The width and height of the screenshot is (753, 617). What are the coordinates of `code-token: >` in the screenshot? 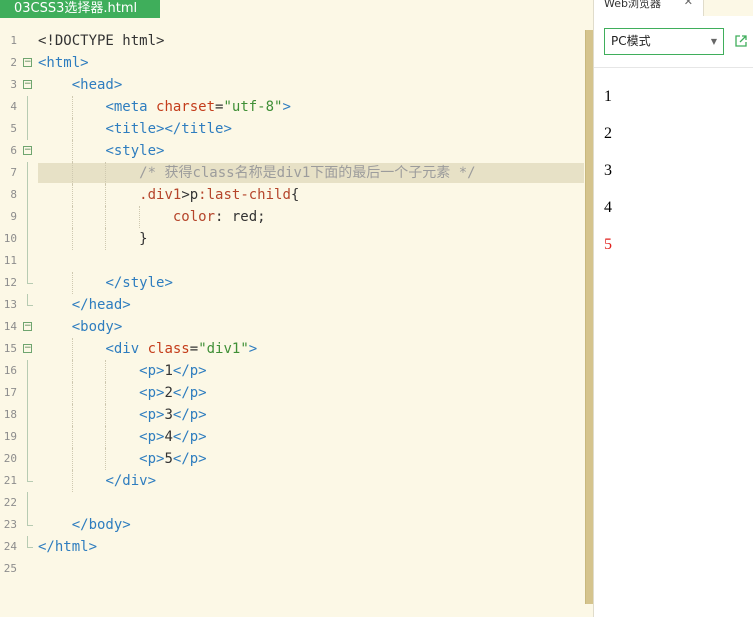 It's located at (253, 349).